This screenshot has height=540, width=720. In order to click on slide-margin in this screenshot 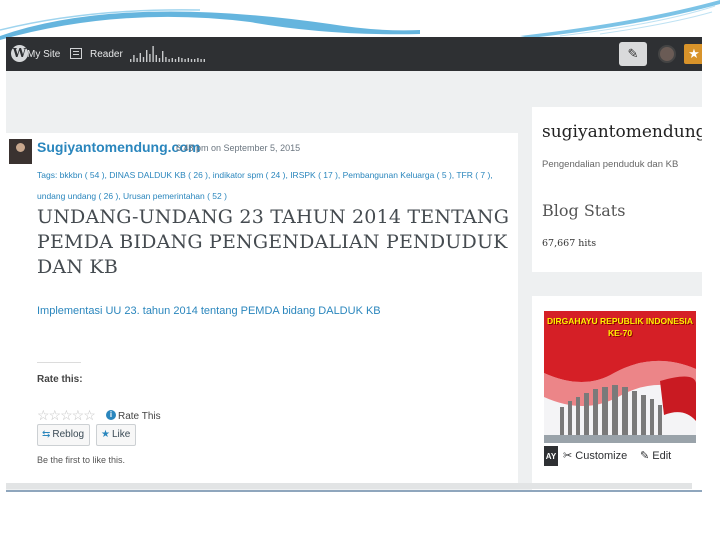, I will do `click(711, 264)`.